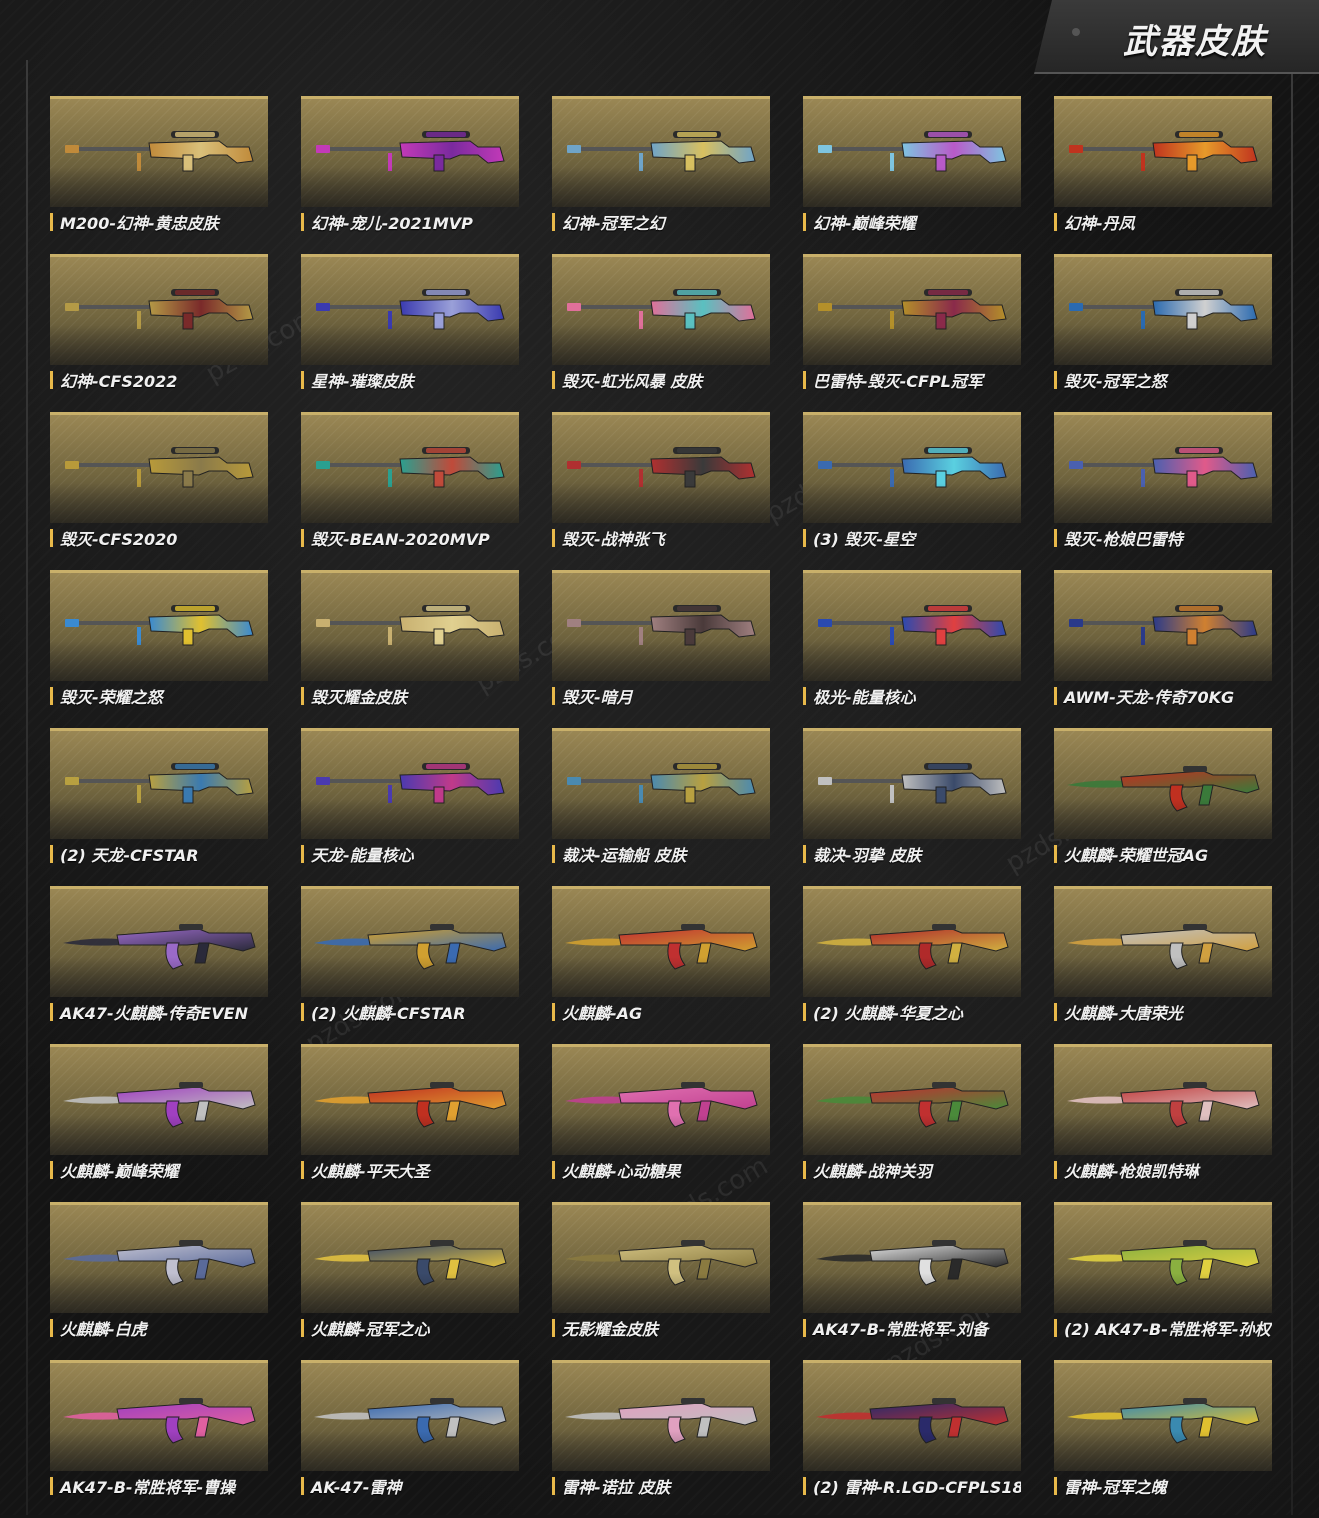 This screenshot has height=1518, width=1319. Describe the element at coordinates (912, 491) in the screenshot. I see `skin-card: (3) 毁灭-星空` at that location.